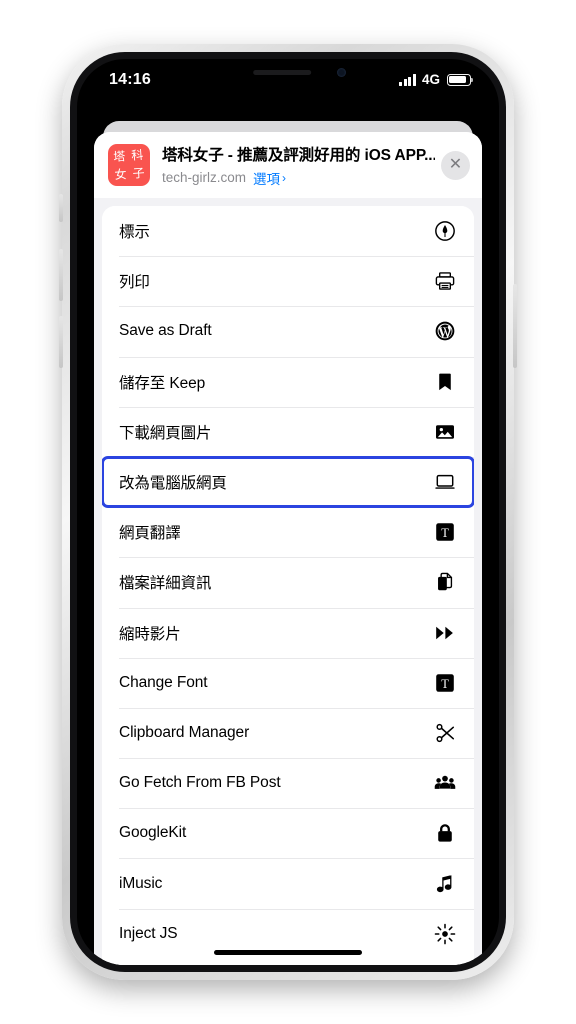  I want to click on bookmark-icon, so click(445, 382).